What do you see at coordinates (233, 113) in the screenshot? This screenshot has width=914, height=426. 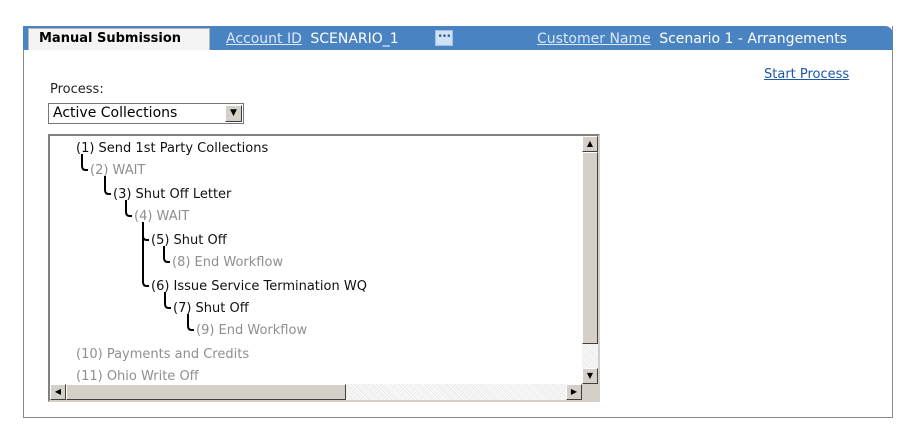 I see `chevron-down-icon: ▼` at bounding box center [233, 113].